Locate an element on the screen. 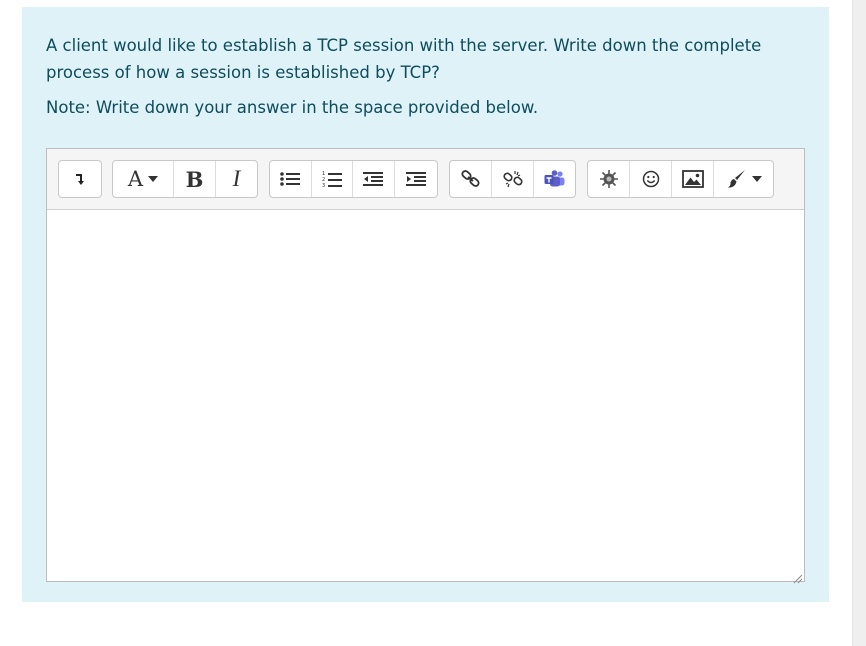  toolbar-toggle-button is located at coordinates (80, 179).